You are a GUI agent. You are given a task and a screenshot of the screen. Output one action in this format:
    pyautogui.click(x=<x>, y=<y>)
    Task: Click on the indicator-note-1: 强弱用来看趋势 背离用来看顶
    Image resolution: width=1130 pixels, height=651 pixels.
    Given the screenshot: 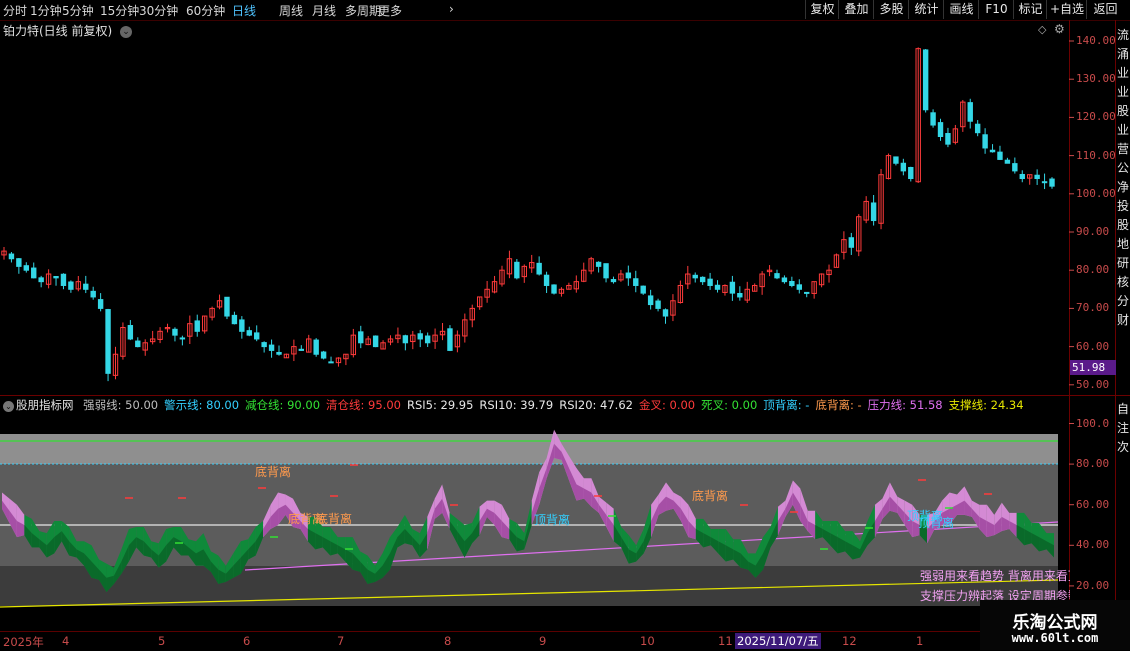 What is the action you would take?
    pyautogui.click(x=995, y=576)
    